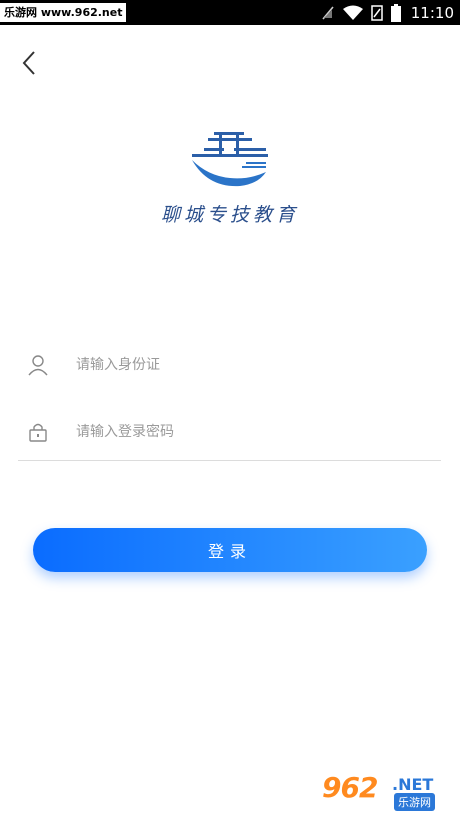  What do you see at coordinates (350, 787) in the screenshot?
I see `watermark-number: 962` at bounding box center [350, 787].